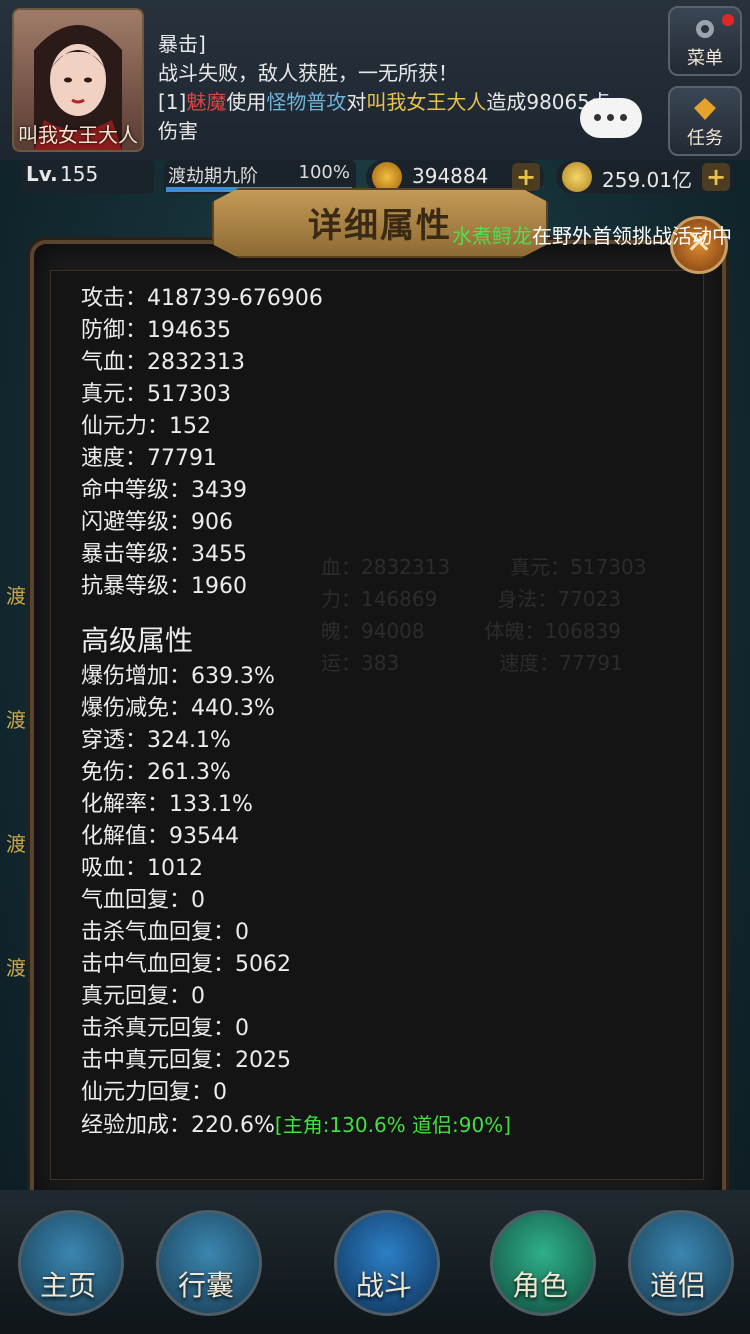 The width and height of the screenshot is (750, 1334). What do you see at coordinates (146, 426) in the screenshot?
I see `attr-row: 仙元力：152` at bounding box center [146, 426].